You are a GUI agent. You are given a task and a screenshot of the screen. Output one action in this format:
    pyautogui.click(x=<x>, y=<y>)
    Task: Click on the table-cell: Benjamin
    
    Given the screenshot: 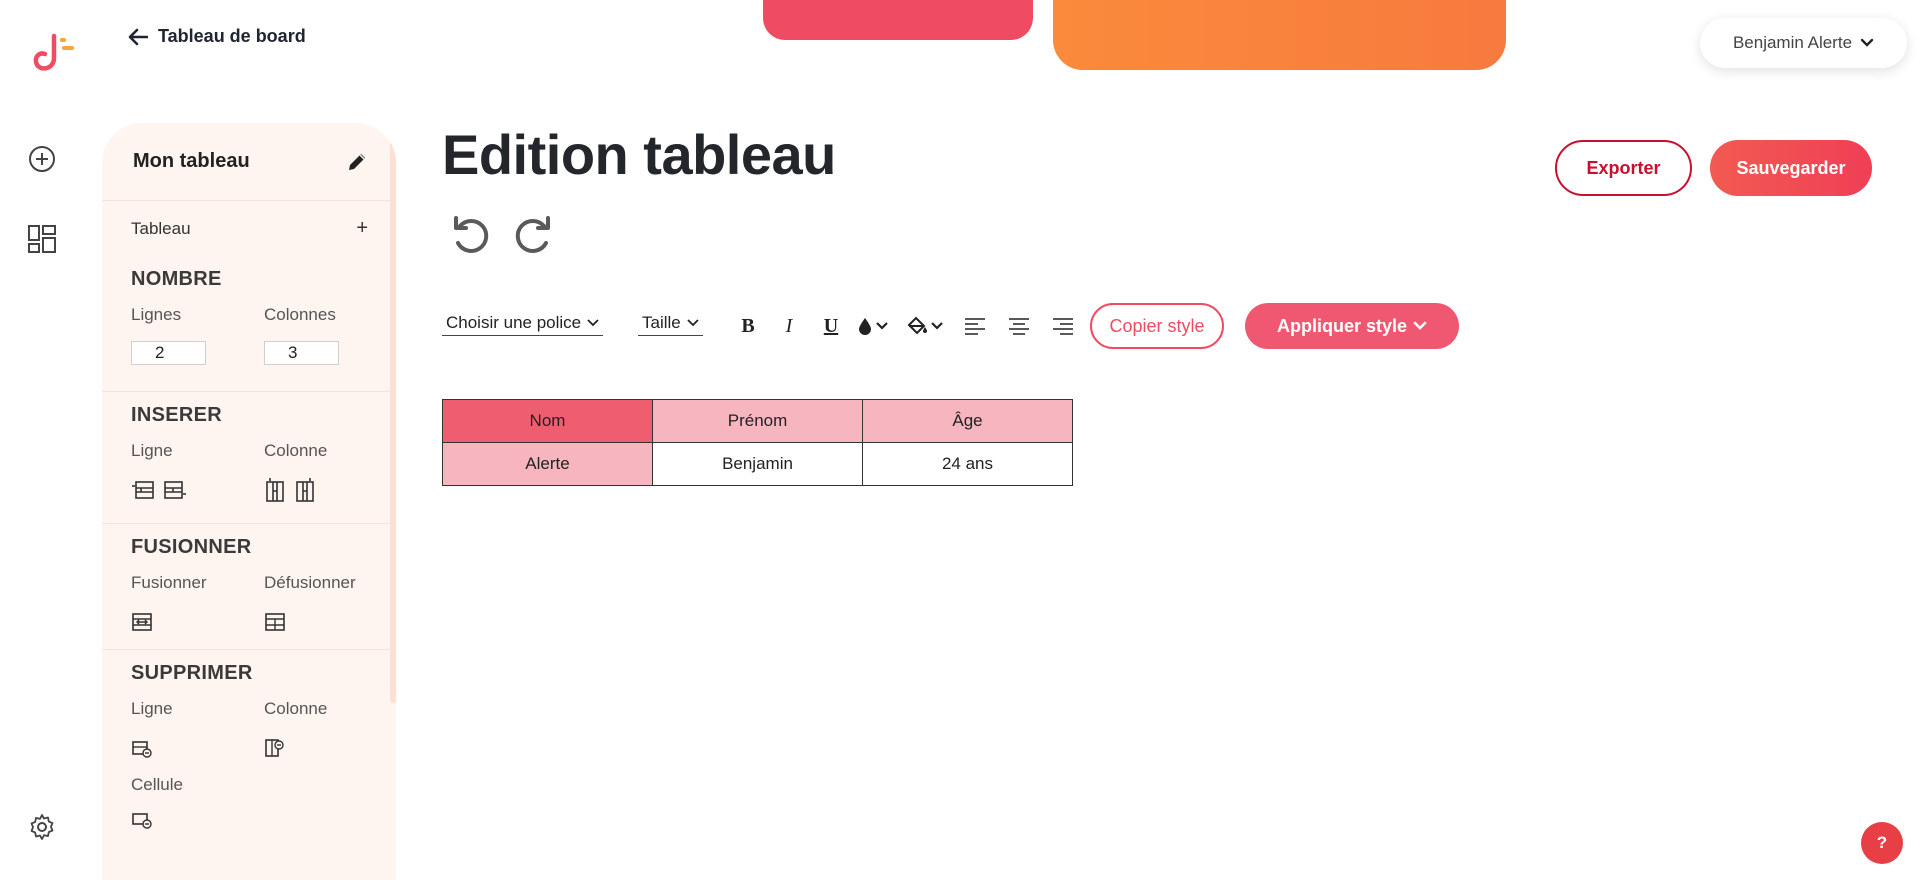 What is the action you would take?
    pyautogui.click(x=757, y=464)
    